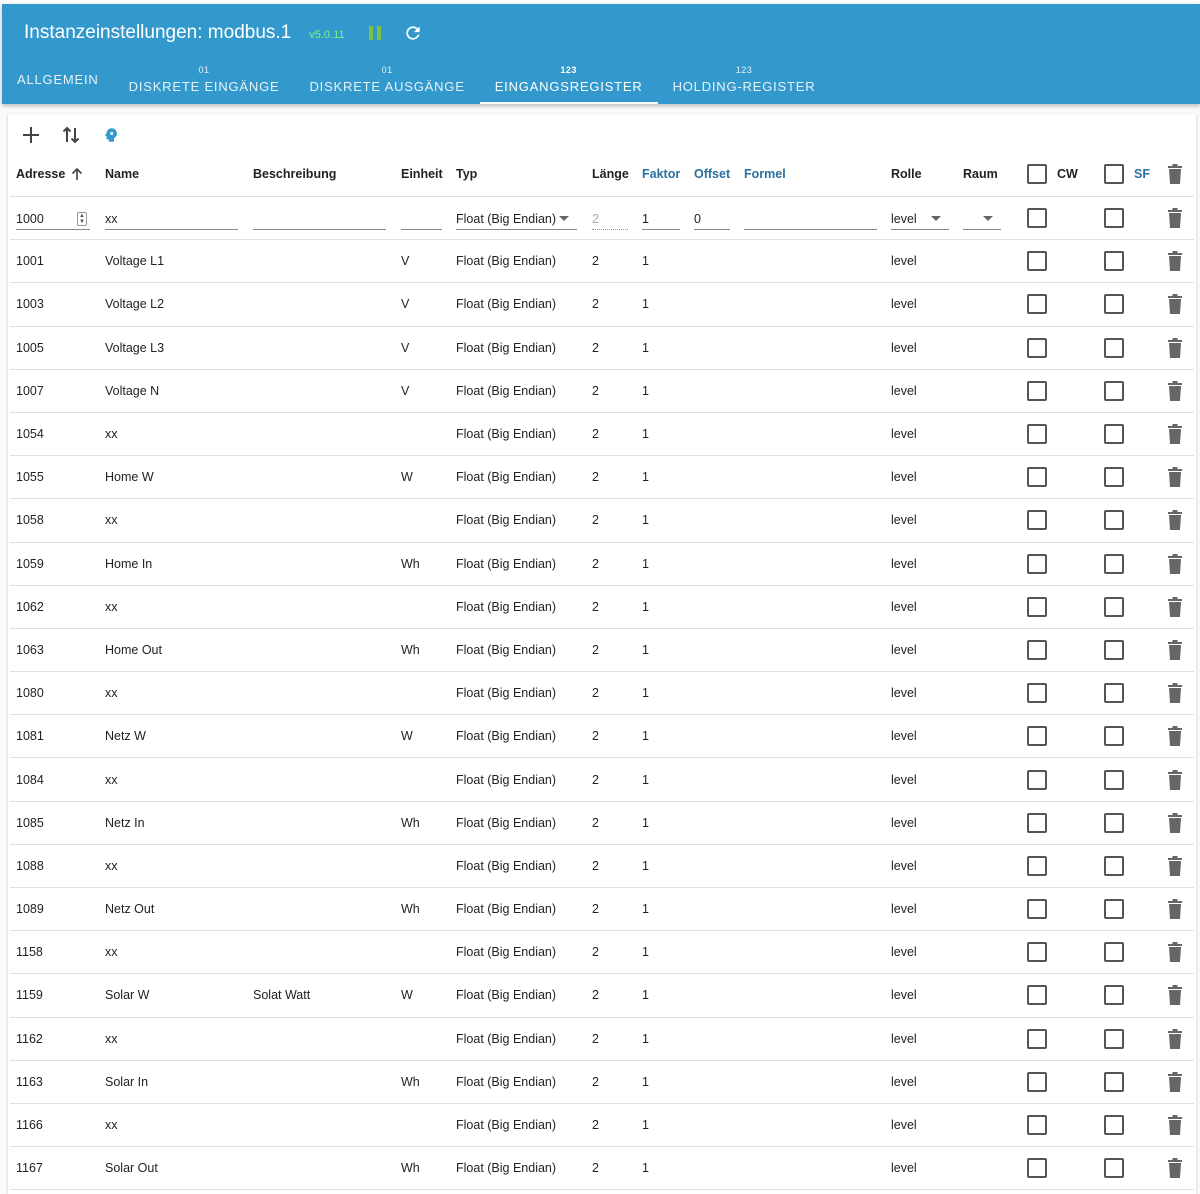 This screenshot has height=1194, width=1200. I want to click on table-row: 1054 xx Float (Big Endian) 2 1 level, so click(602, 435).